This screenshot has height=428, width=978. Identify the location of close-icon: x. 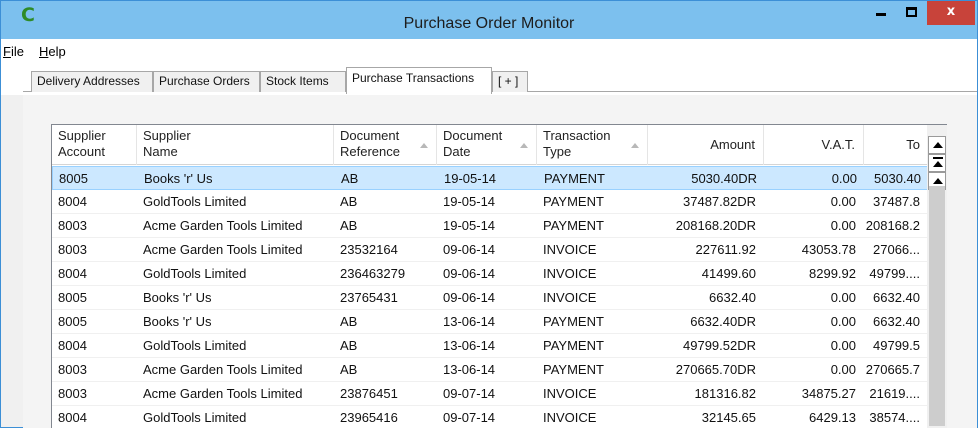
(951, 11).